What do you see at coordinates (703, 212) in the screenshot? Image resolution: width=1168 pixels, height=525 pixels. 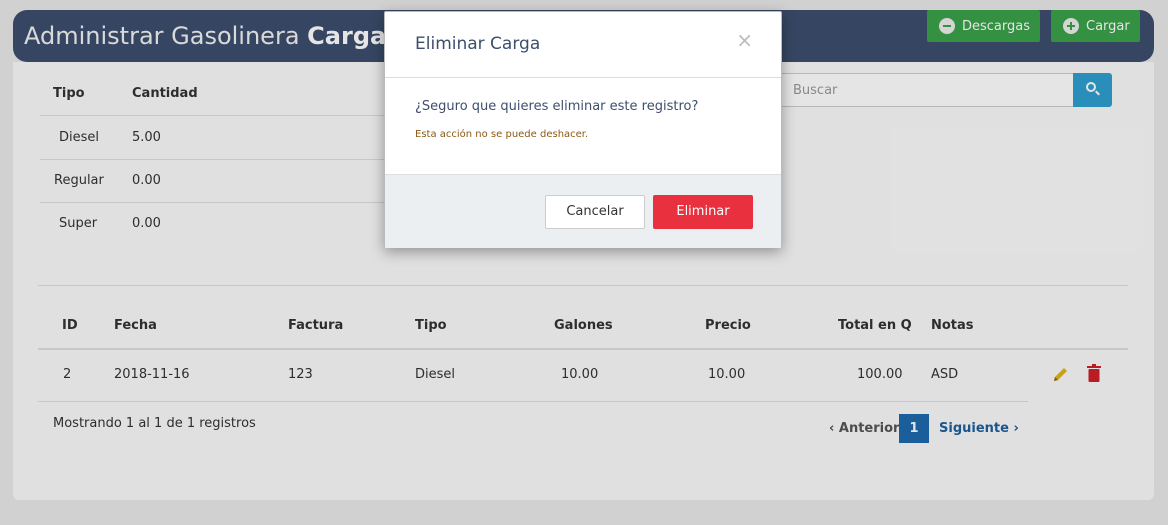 I see `delete-button: Eliminar` at bounding box center [703, 212].